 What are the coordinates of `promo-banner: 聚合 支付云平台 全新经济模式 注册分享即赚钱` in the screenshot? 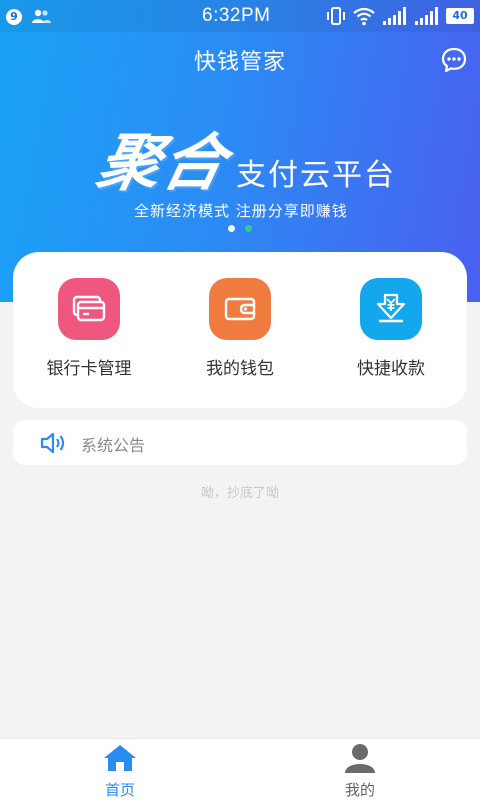 It's located at (250, 172).